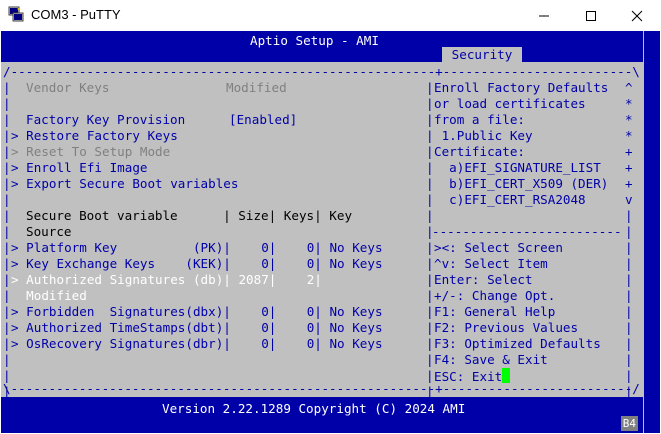  What do you see at coordinates (16, 14) in the screenshot?
I see `putty-app-icon` at bounding box center [16, 14].